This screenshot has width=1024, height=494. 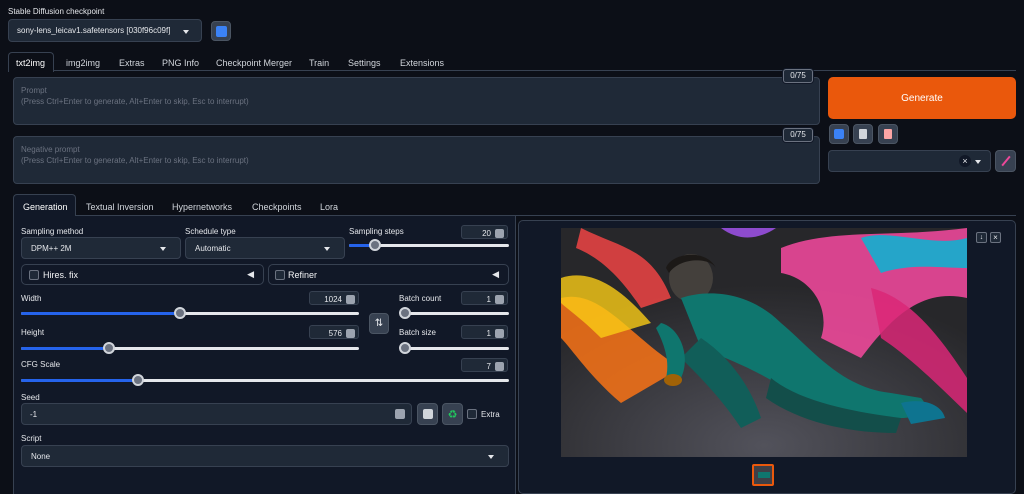 What do you see at coordinates (484, 365) in the screenshot?
I see `cfg-scale-input: 7` at bounding box center [484, 365].